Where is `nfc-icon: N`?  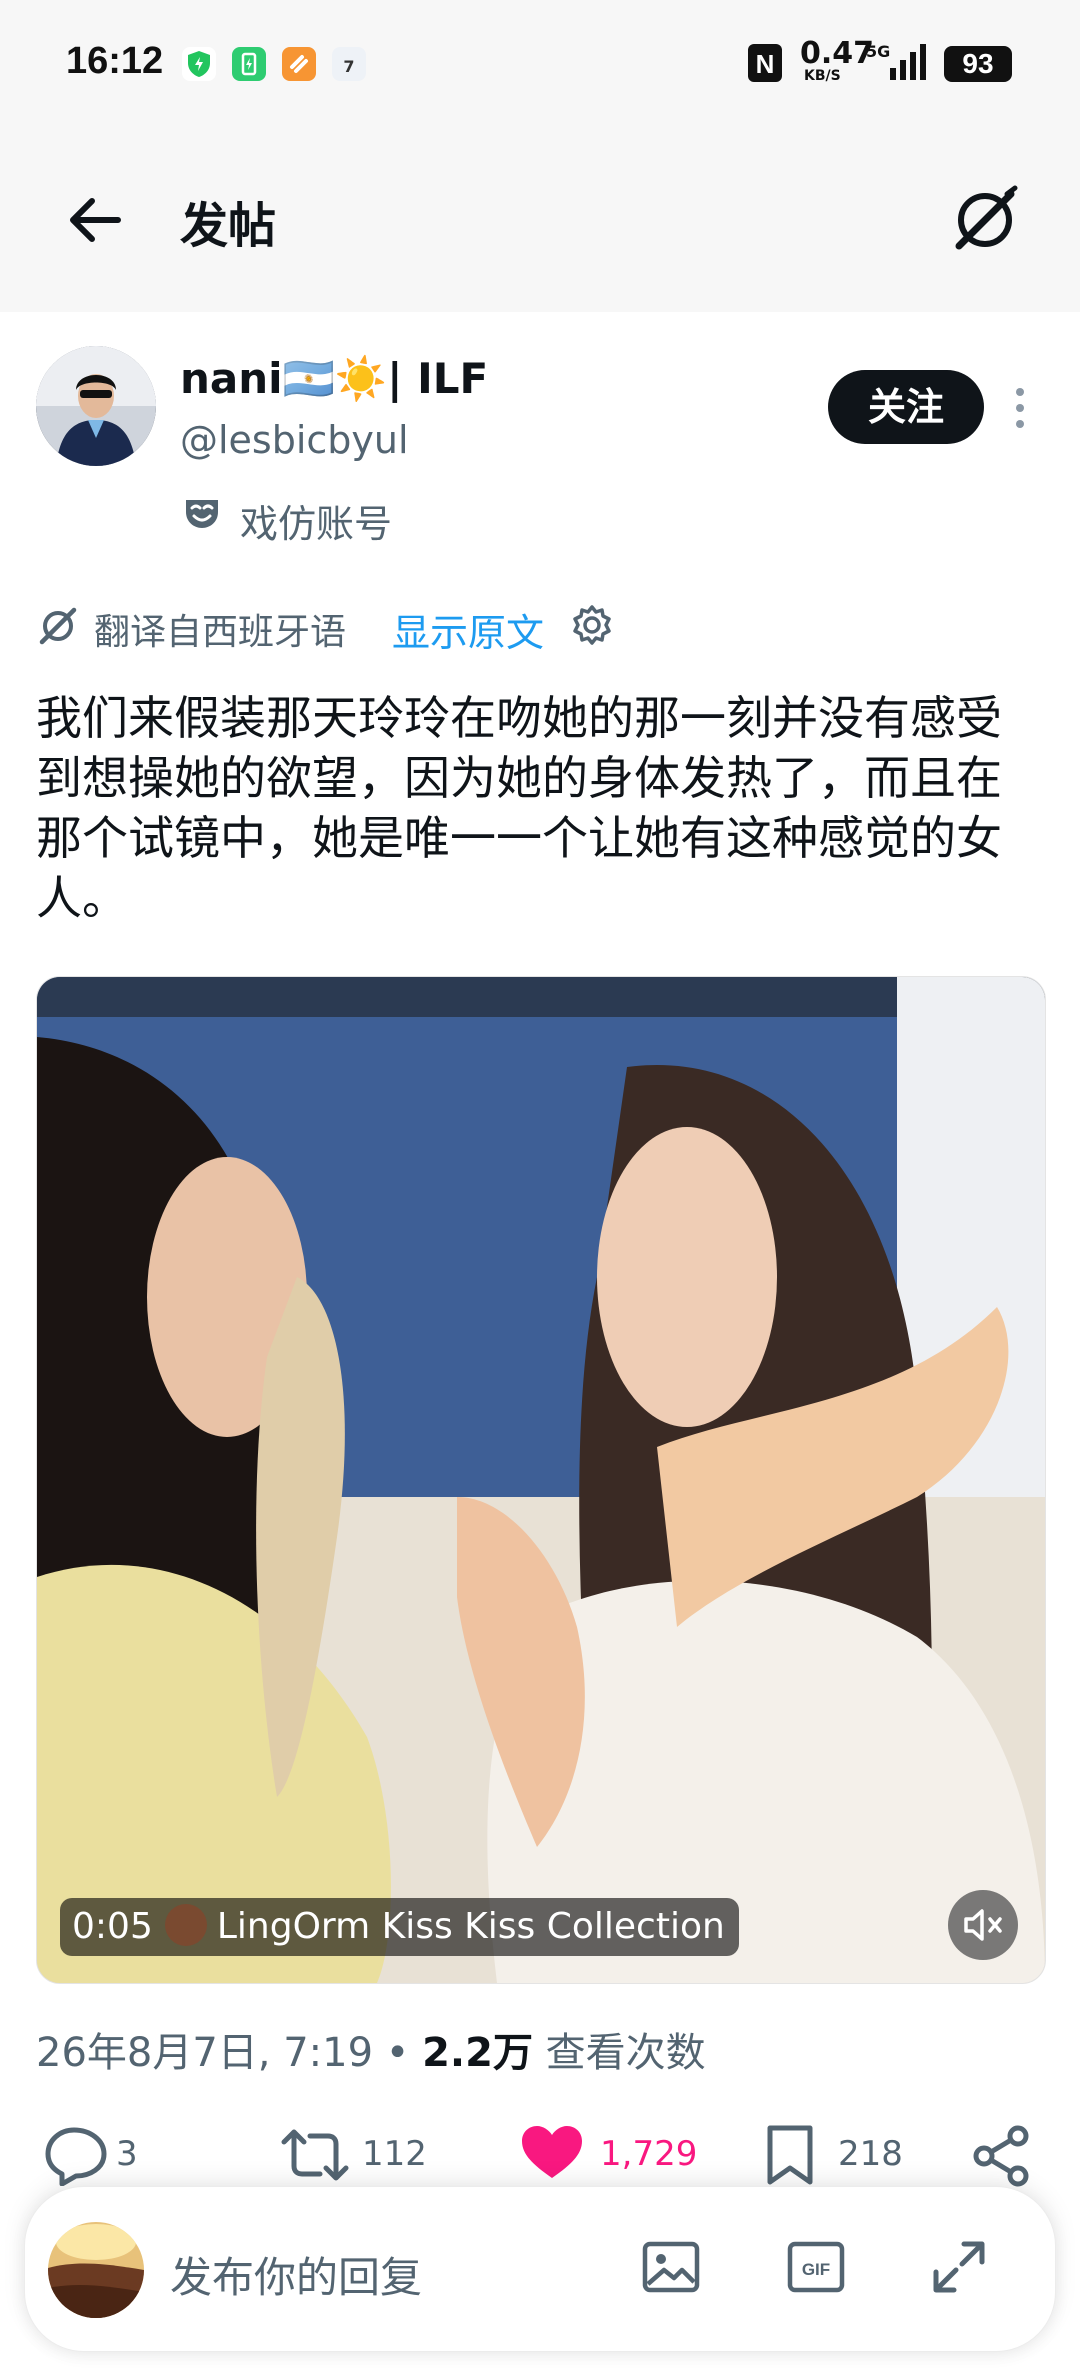 nfc-icon: N is located at coordinates (766, 63).